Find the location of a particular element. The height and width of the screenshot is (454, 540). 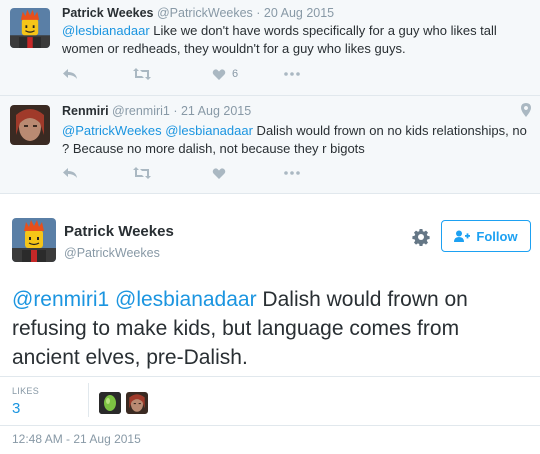

follow-button: Follow is located at coordinates (486, 236).